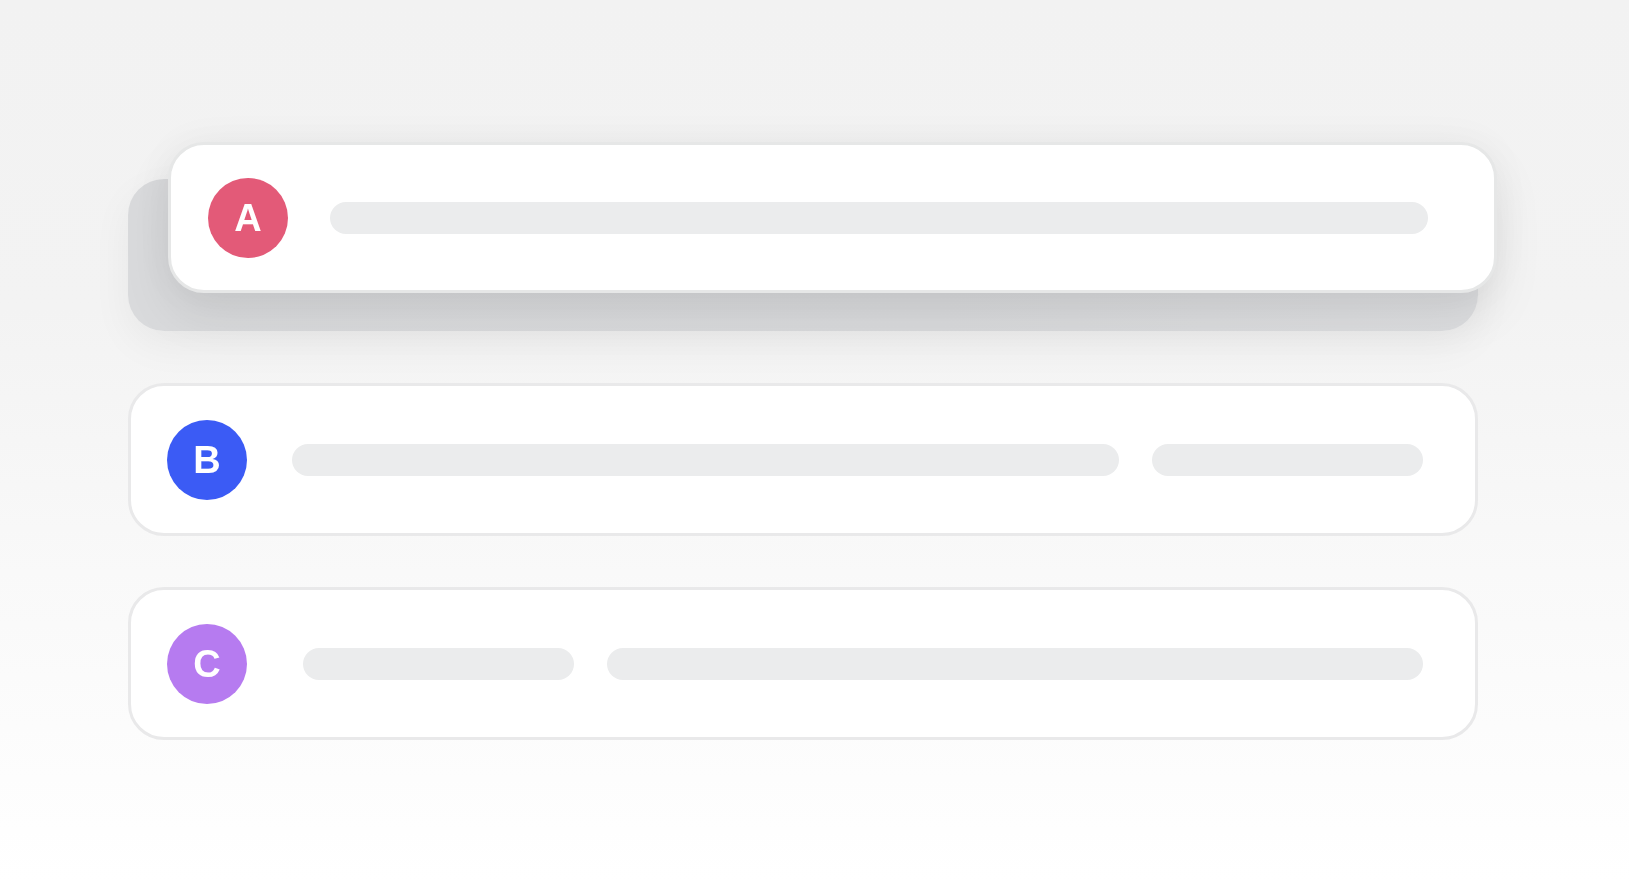 The image size is (1629, 881). I want to click on list-card: B, so click(803, 459).